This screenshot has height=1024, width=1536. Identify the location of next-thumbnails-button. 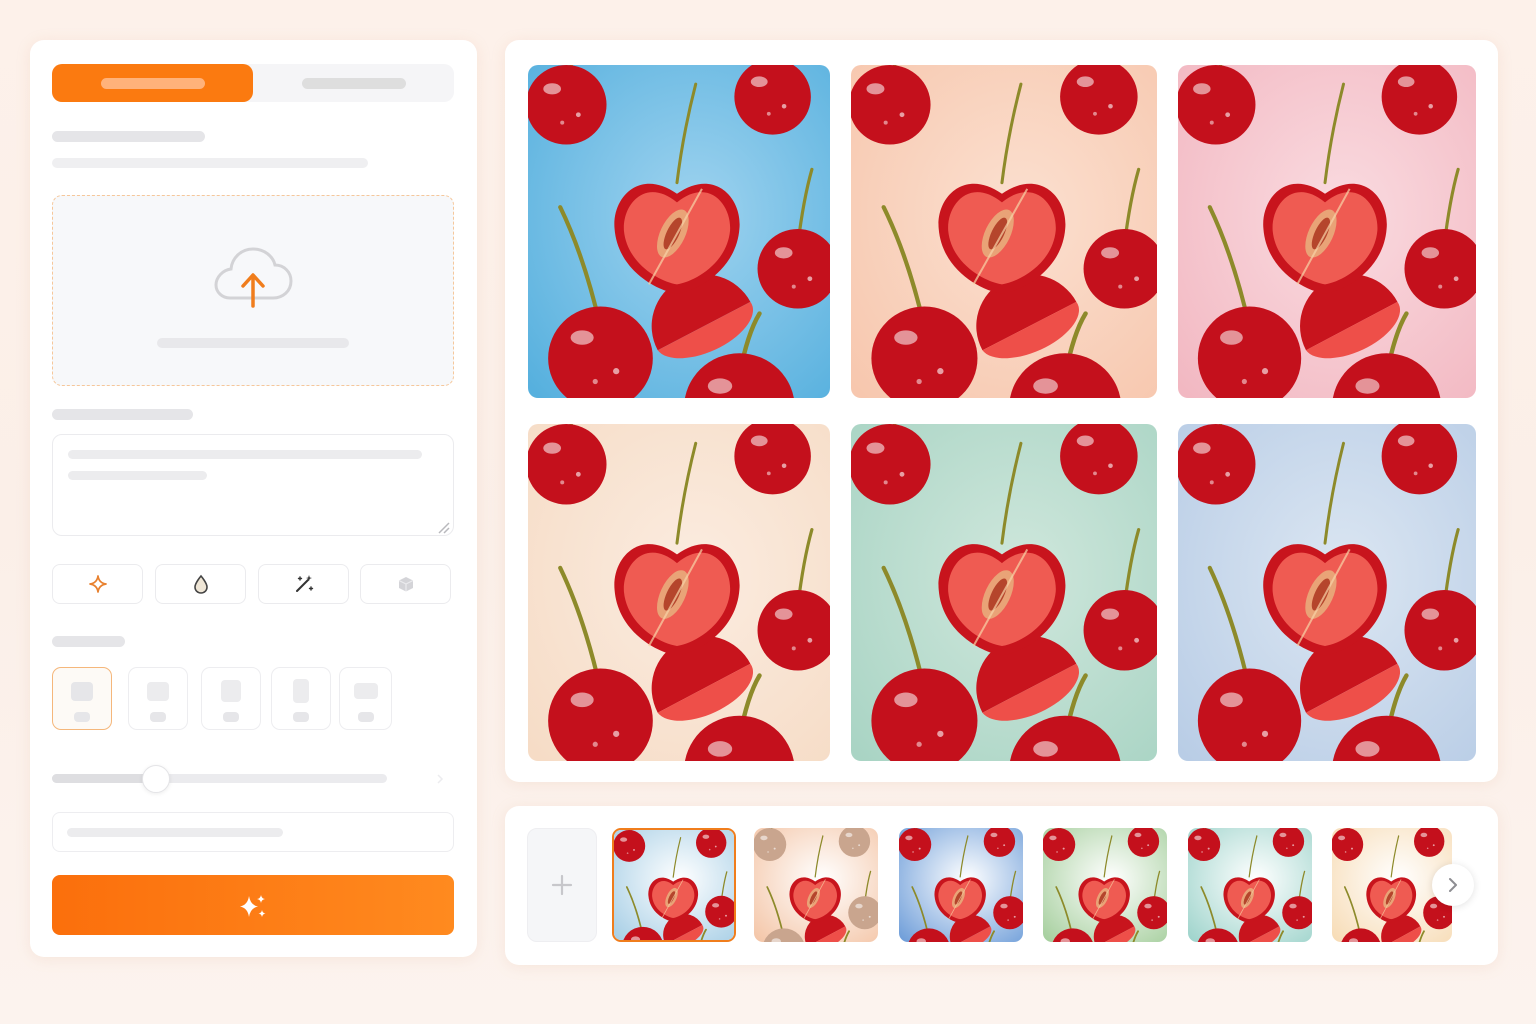
(1453, 885).